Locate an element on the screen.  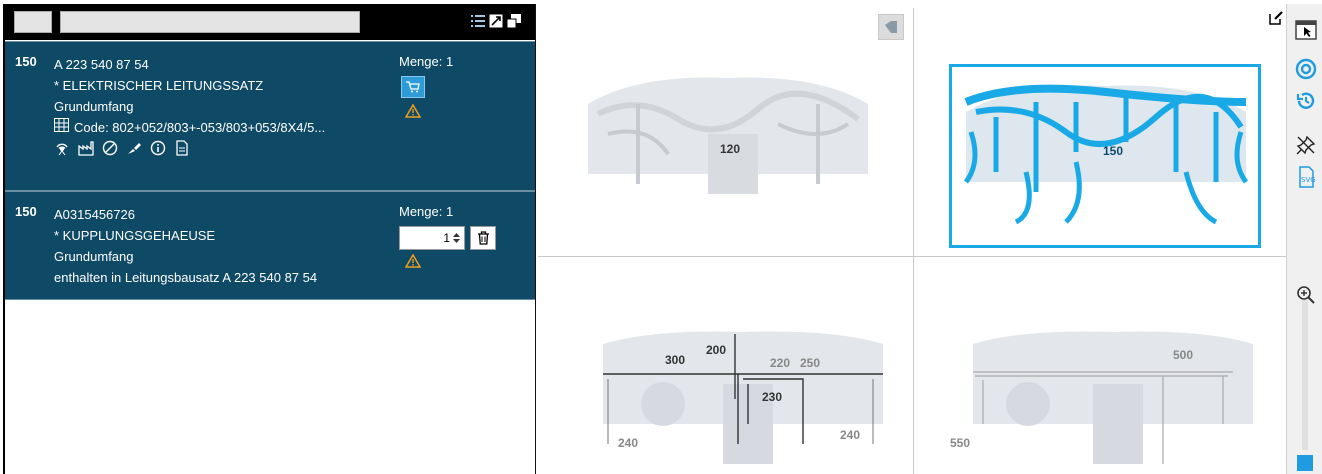
copy-windows-icon is located at coordinates (513, 21).